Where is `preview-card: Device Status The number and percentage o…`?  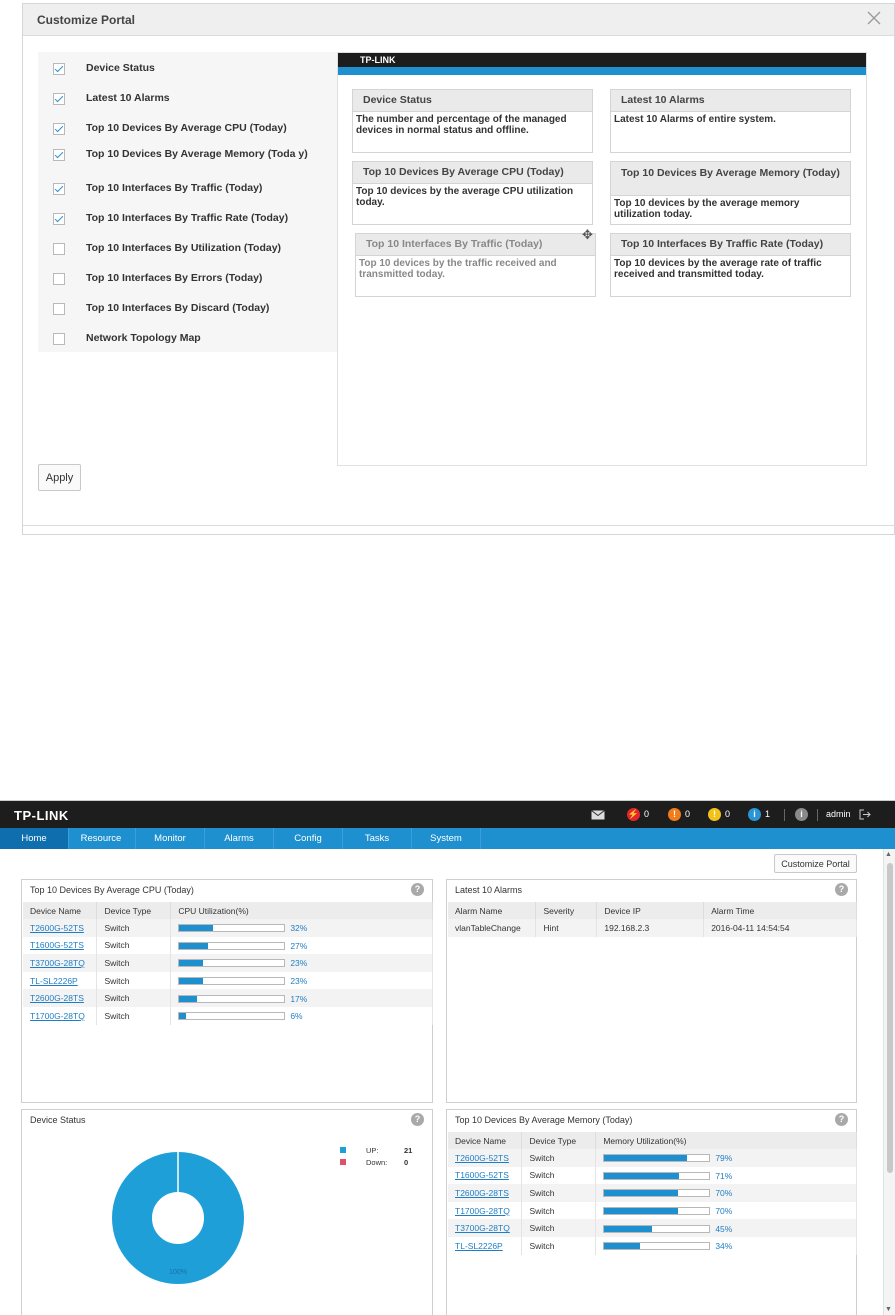 preview-card: Device Status The number and percentage o… is located at coordinates (472, 121).